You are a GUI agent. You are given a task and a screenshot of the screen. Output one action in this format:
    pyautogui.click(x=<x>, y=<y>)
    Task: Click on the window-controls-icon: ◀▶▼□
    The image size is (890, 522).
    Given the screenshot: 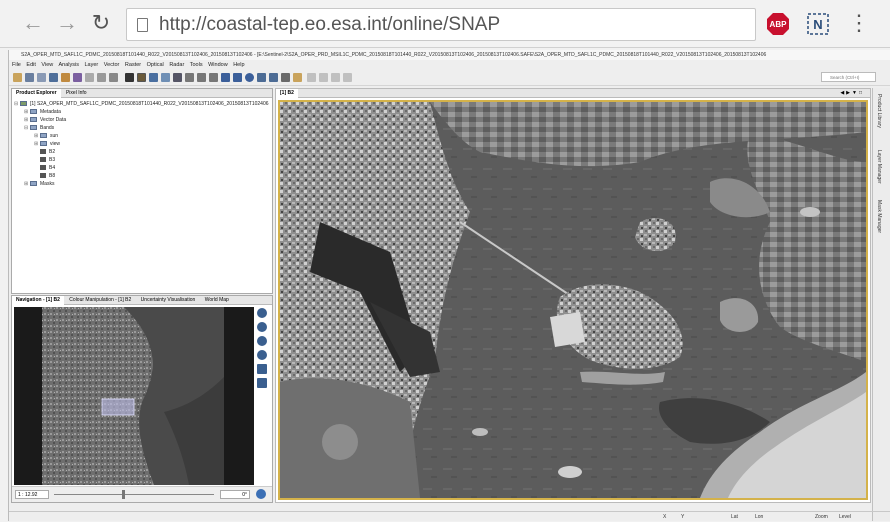 What is the action you would take?
    pyautogui.click(x=852, y=93)
    